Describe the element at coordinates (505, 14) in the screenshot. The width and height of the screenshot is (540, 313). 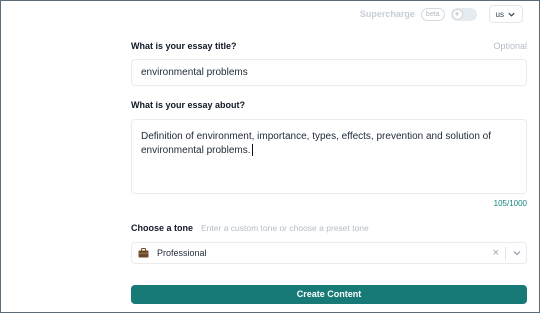
I see `language-select: us` at that location.